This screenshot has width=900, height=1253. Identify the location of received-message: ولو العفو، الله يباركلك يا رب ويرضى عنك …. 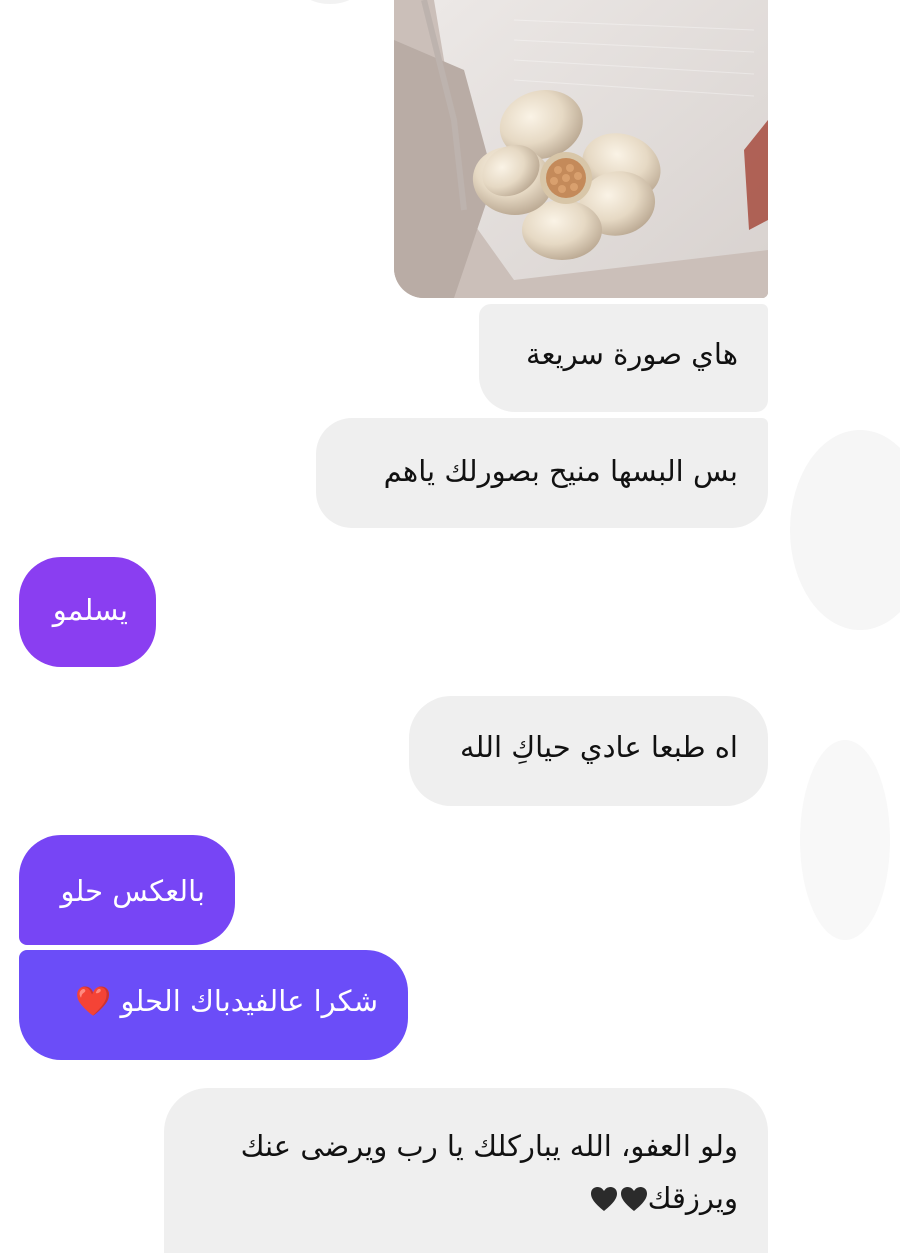
(466, 1170).